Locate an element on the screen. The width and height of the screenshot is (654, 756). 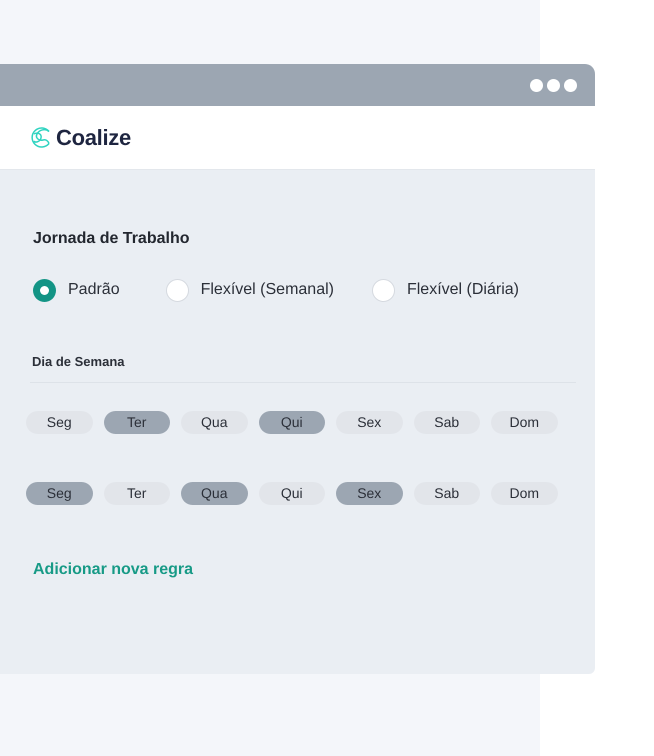
field-label: Dia de Semana is located at coordinates (78, 362).